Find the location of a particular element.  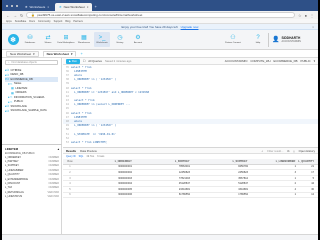

table-cell: 6 is located at coordinates (70, 195).